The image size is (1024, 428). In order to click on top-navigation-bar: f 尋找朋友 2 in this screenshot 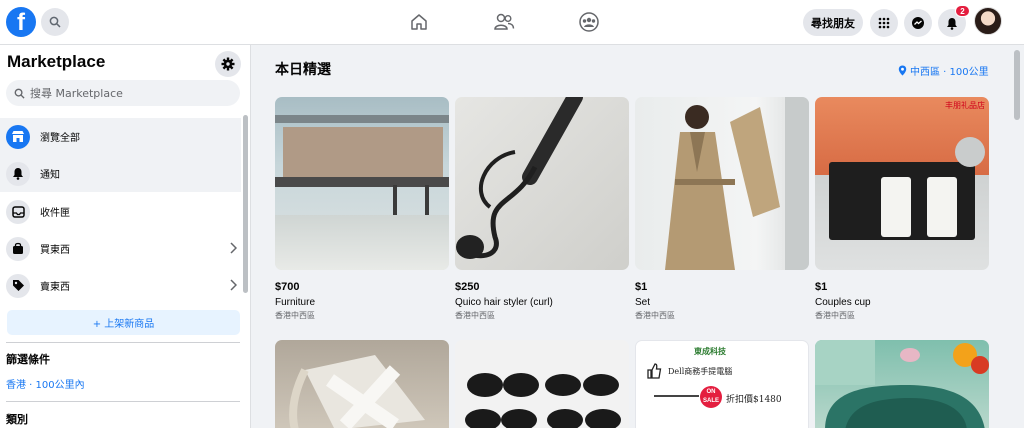, I will do `click(512, 22)`.